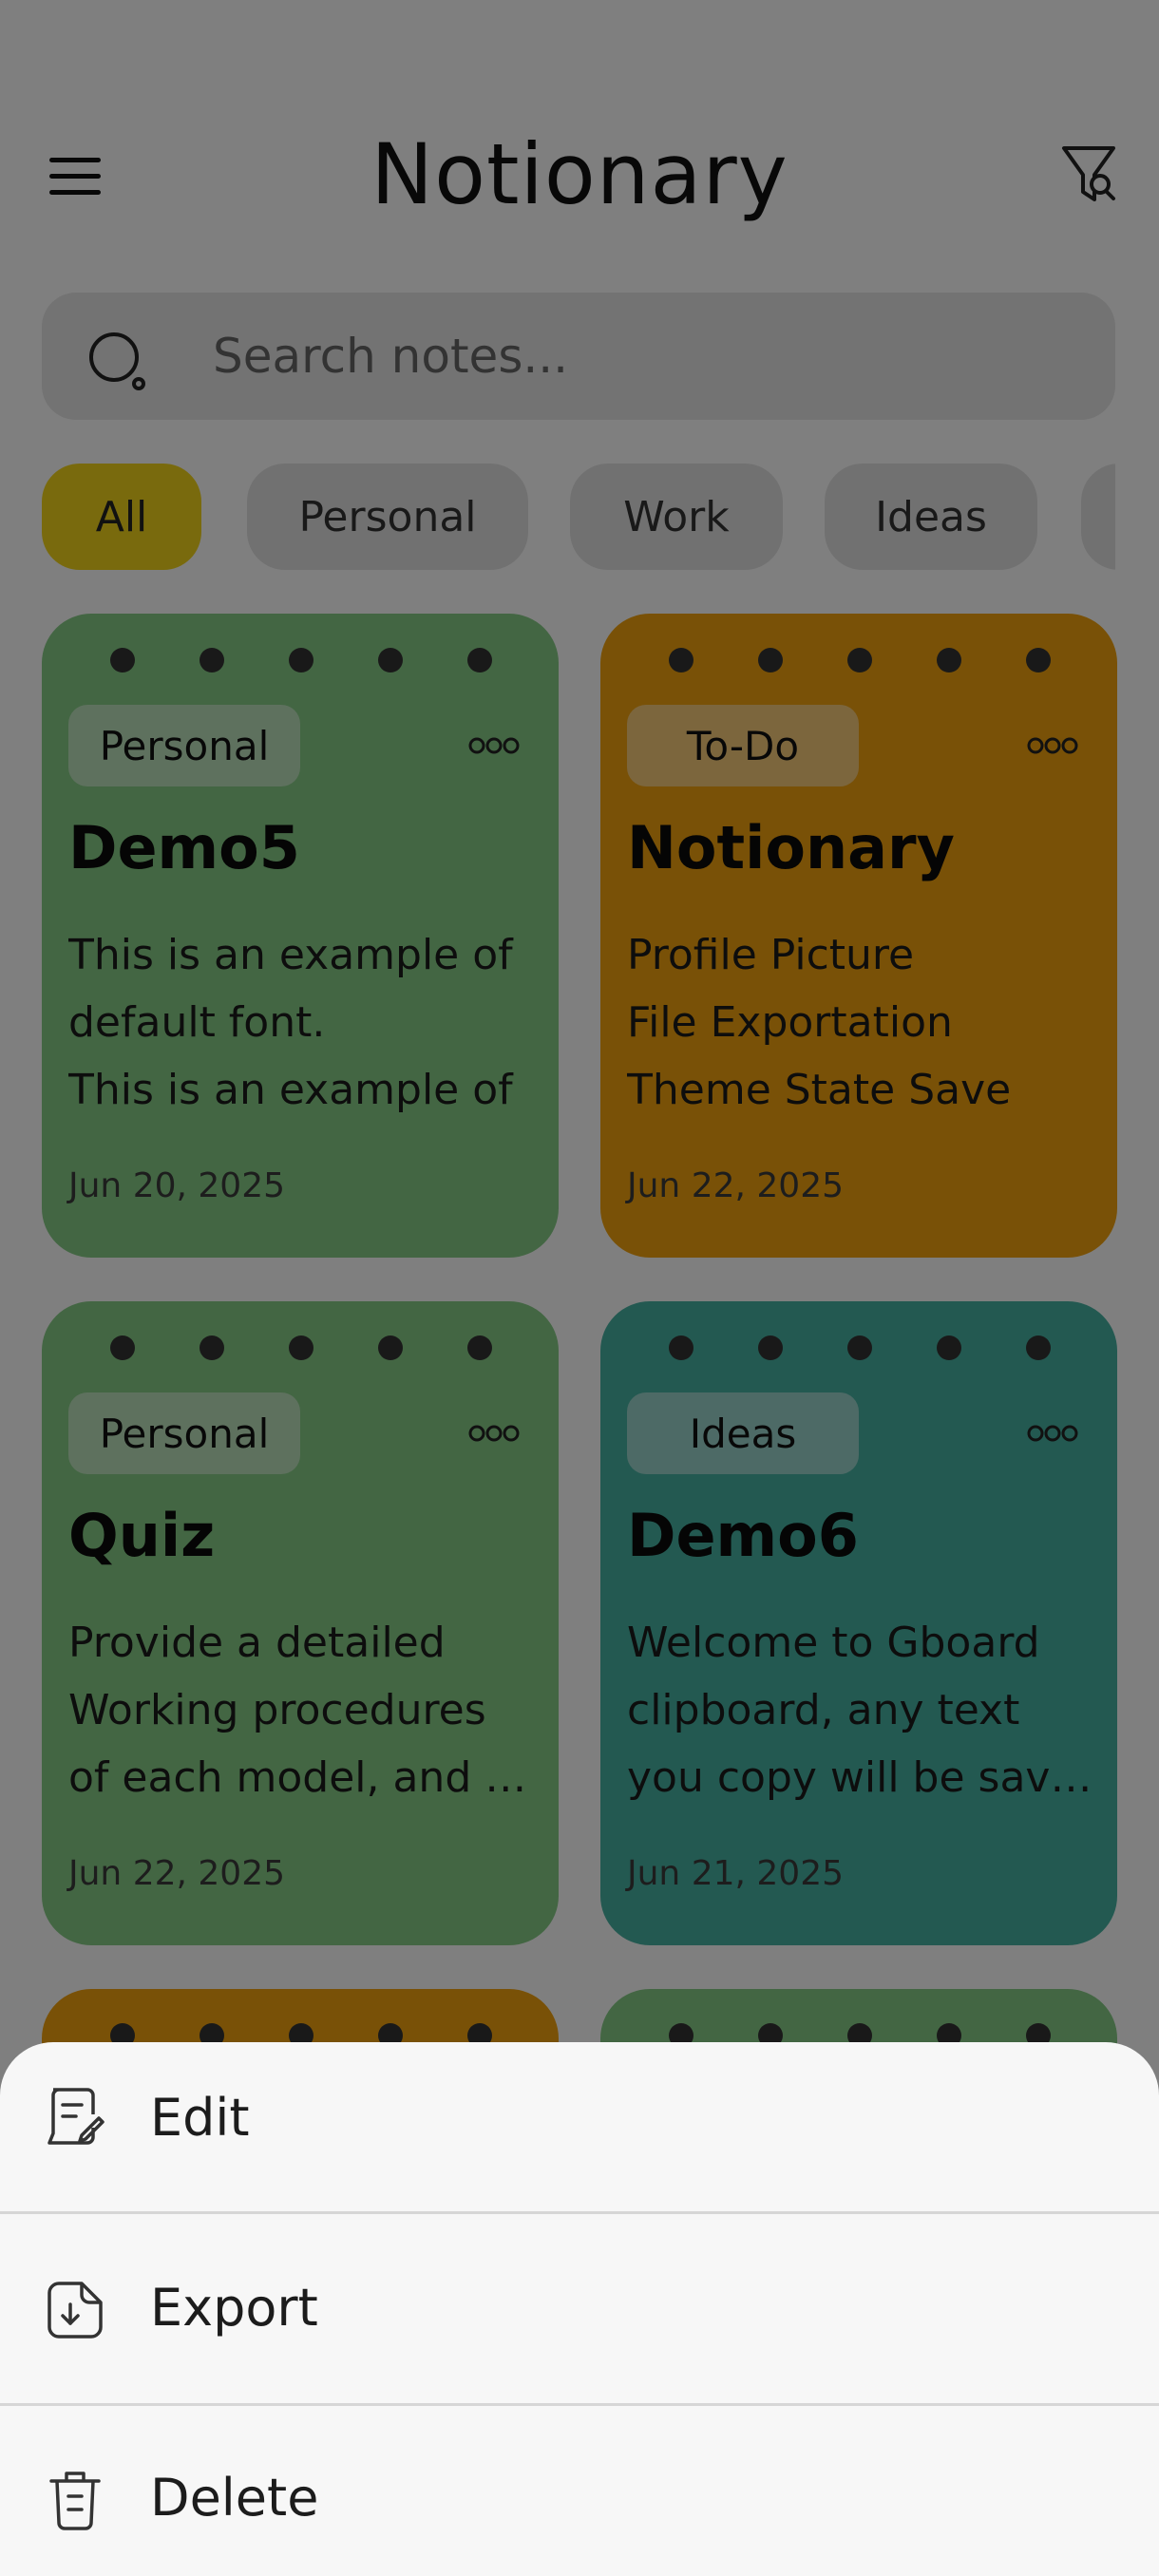 This screenshot has width=1159, height=2576. I want to click on export-label: Export, so click(234, 2308).